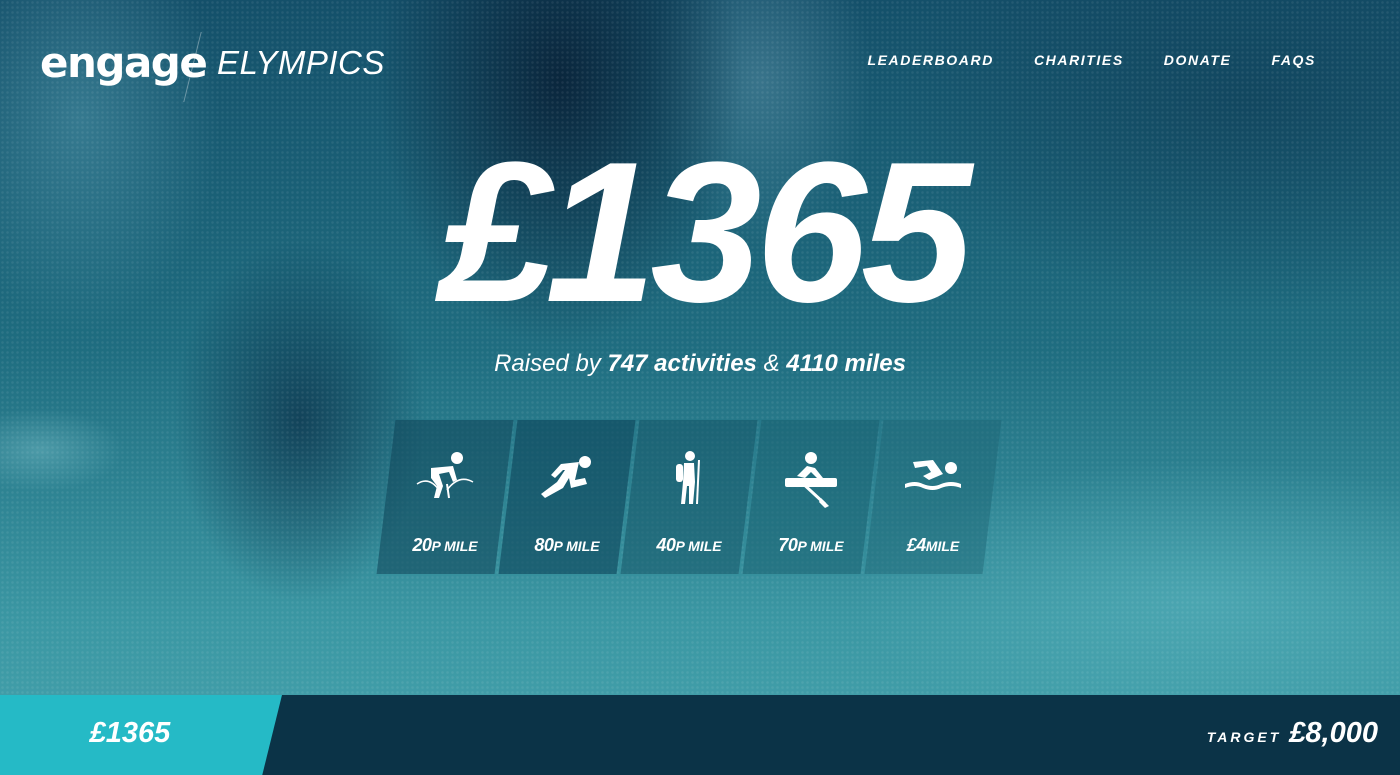 This screenshot has width=1400, height=775. What do you see at coordinates (1244, 737) in the screenshot?
I see `target-label: TARGET` at bounding box center [1244, 737].